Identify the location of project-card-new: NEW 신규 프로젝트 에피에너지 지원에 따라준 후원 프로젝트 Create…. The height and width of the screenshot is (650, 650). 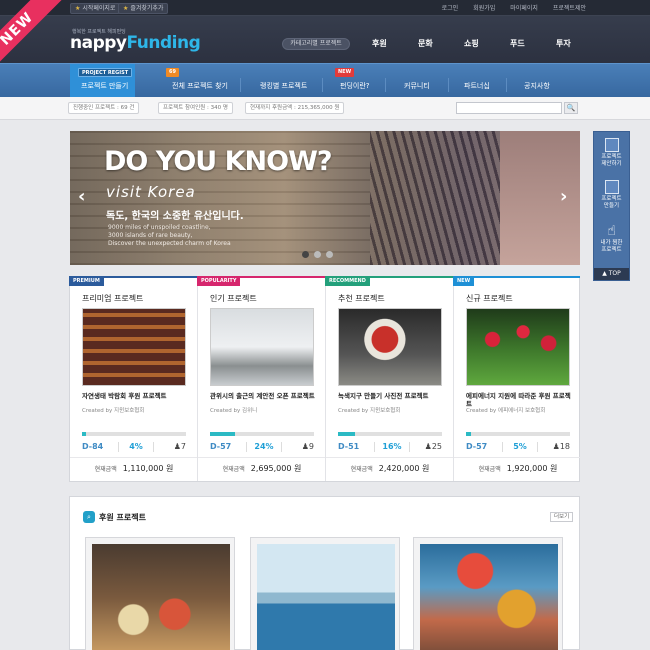
(517, 378).